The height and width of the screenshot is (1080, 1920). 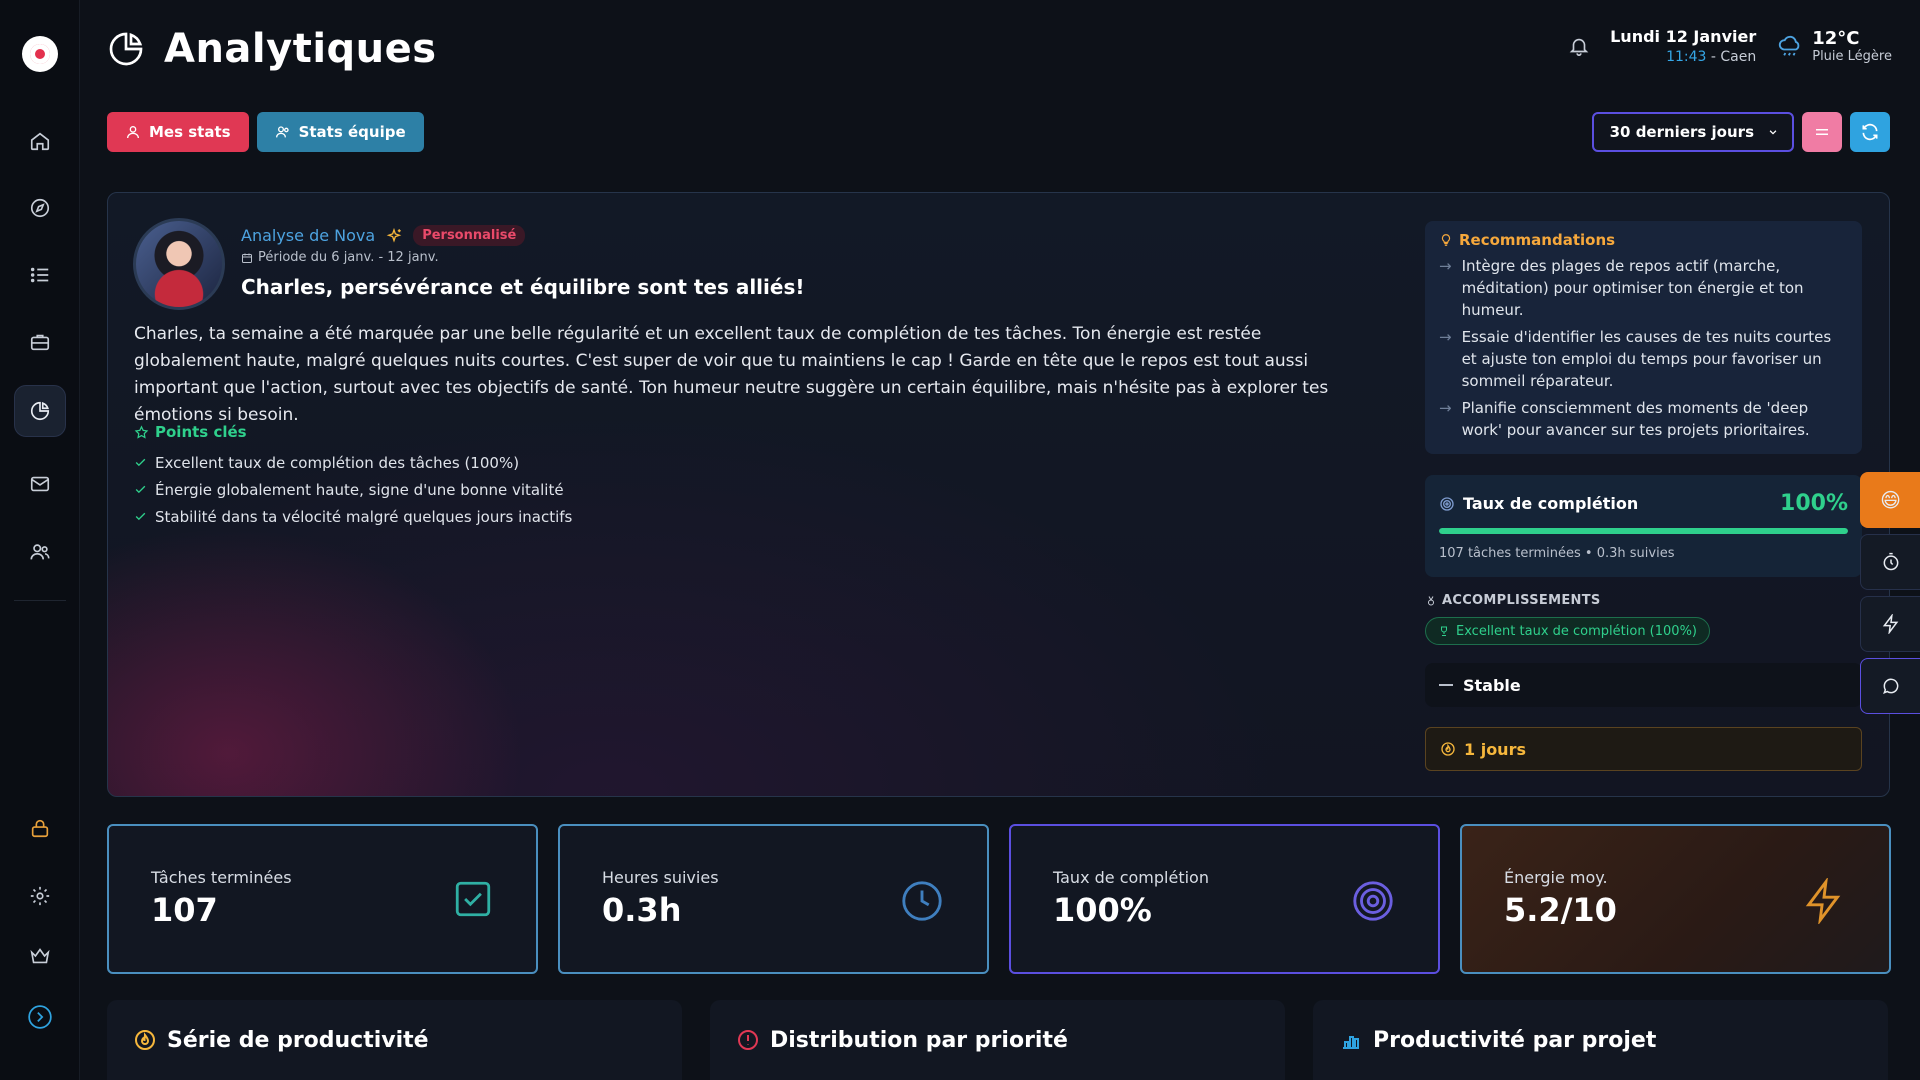 I want to click on panel-productivity-streak: Série de productivité, so click(x=394, y=1040).